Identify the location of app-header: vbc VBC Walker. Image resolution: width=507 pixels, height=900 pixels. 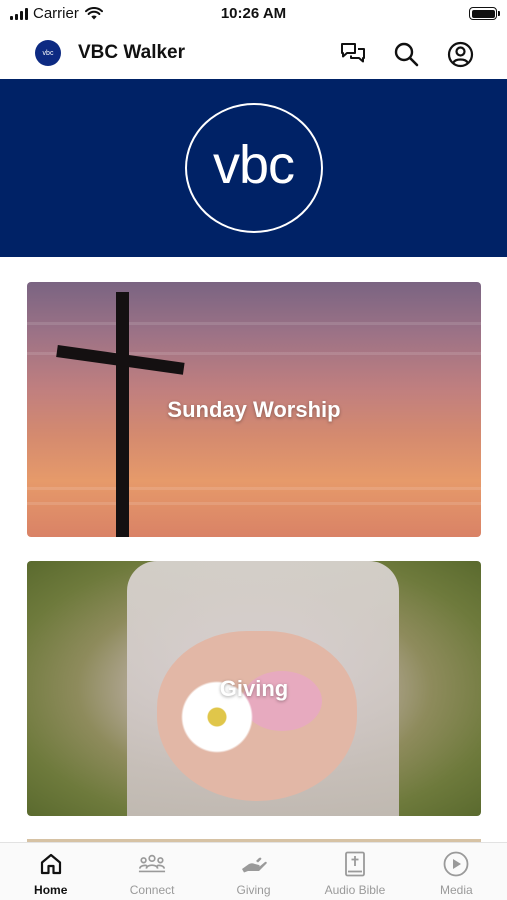
(253, 53).